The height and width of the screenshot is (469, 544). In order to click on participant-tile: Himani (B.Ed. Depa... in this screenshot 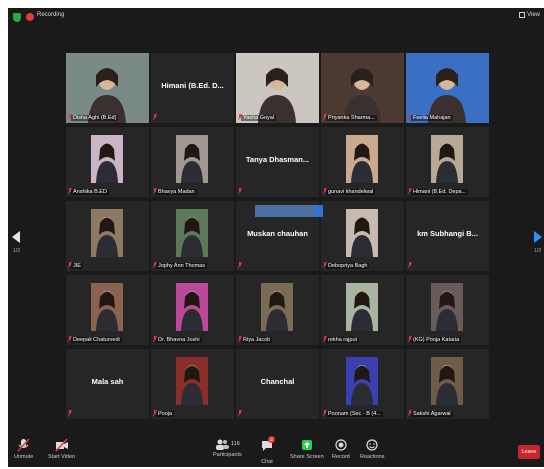, I will do `click(447, 162)`.